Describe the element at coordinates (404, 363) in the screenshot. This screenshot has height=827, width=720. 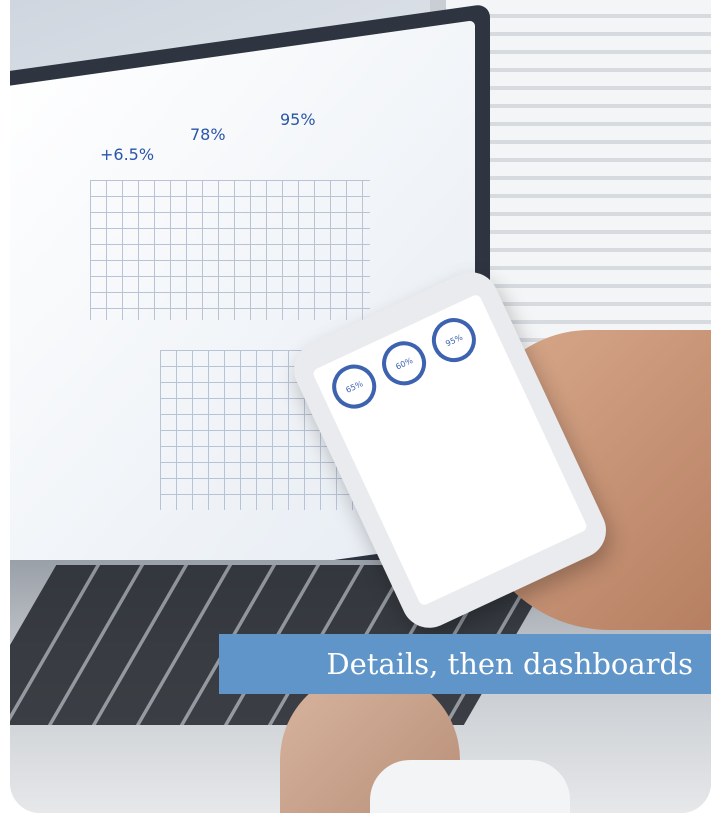
I see `ring-chart-2: 60%` at that location.